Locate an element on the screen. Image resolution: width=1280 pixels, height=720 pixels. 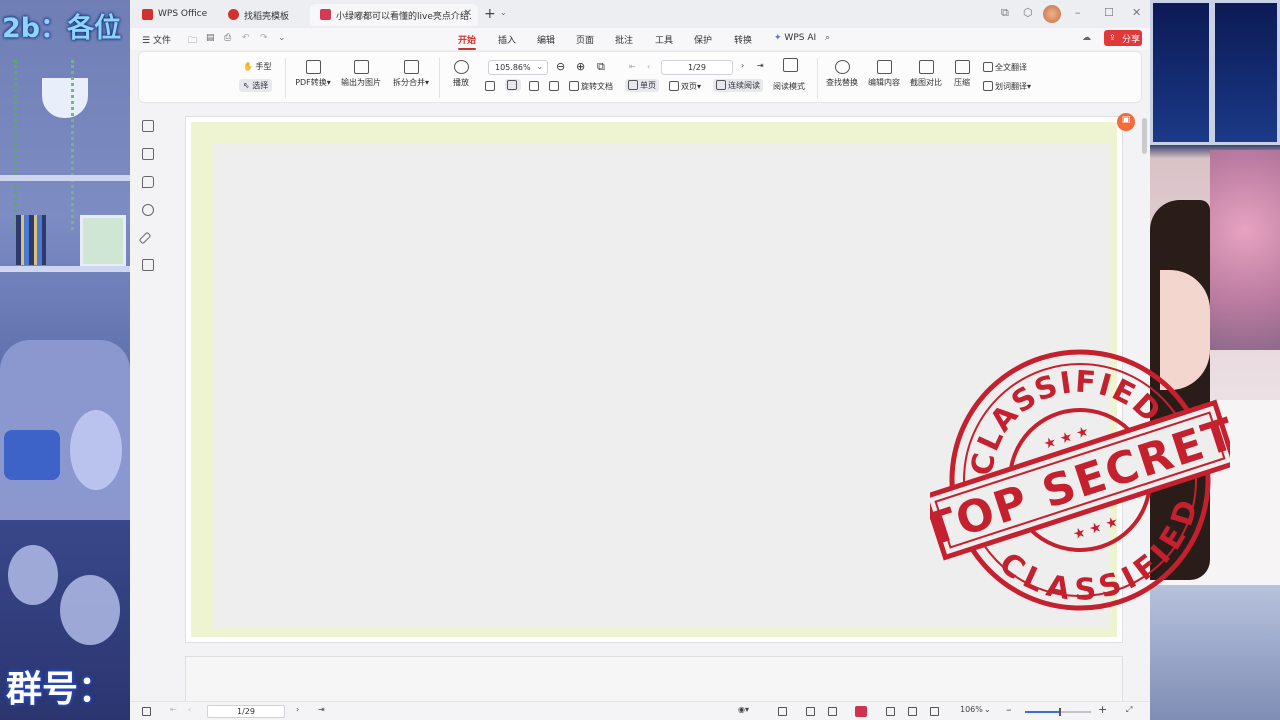
vertical-scrollbar is located at coordinates (1144, 136).